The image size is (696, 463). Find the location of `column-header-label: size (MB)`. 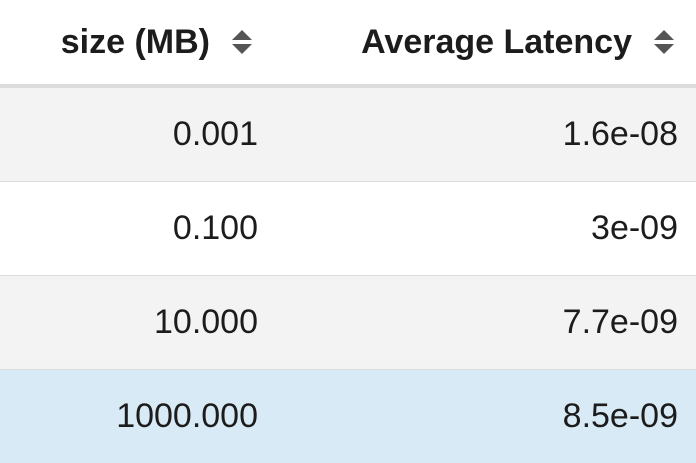

column-header-label: size (MB) is located at coordinates (135, 41).